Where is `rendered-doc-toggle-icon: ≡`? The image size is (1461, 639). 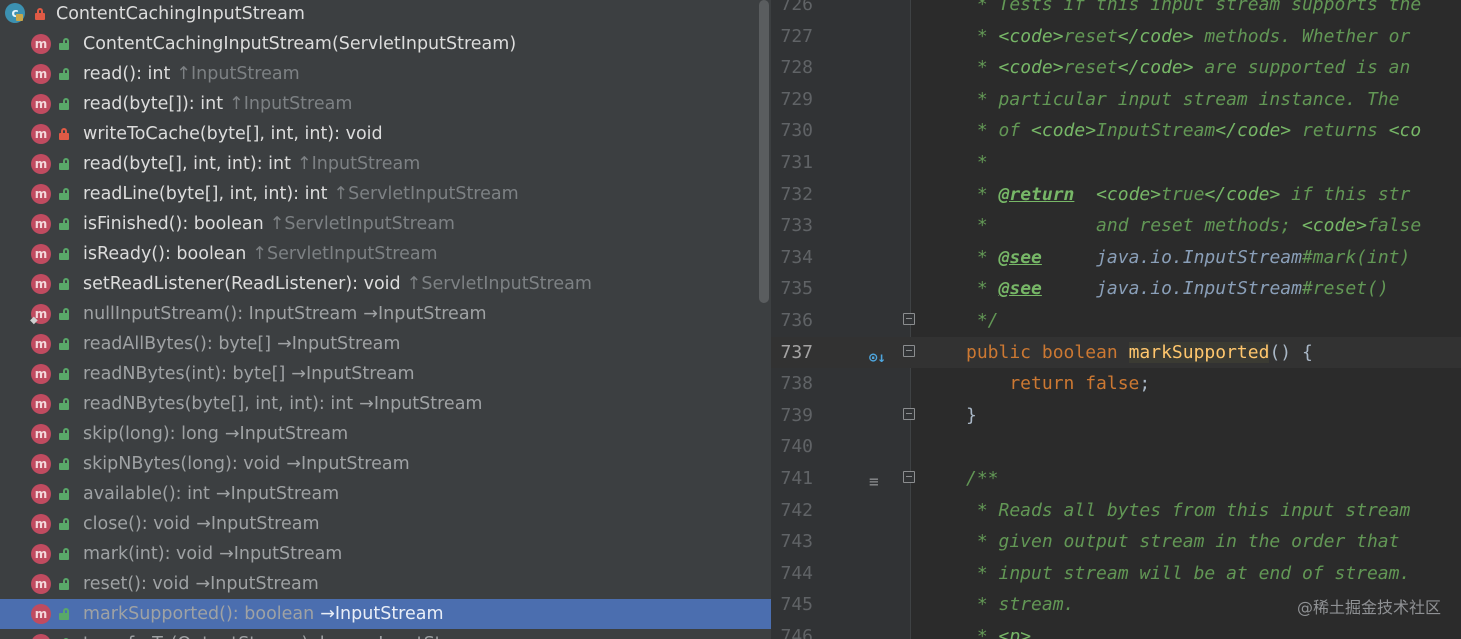 rendered-doc-toggle-icon: ≡ is located at coordinates (874, 482).